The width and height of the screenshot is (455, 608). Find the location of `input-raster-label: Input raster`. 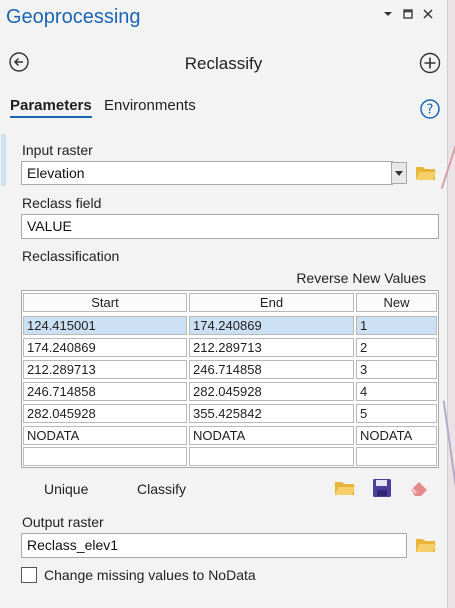

input-raster-label: Input raster is located at coordinates (57, 150).